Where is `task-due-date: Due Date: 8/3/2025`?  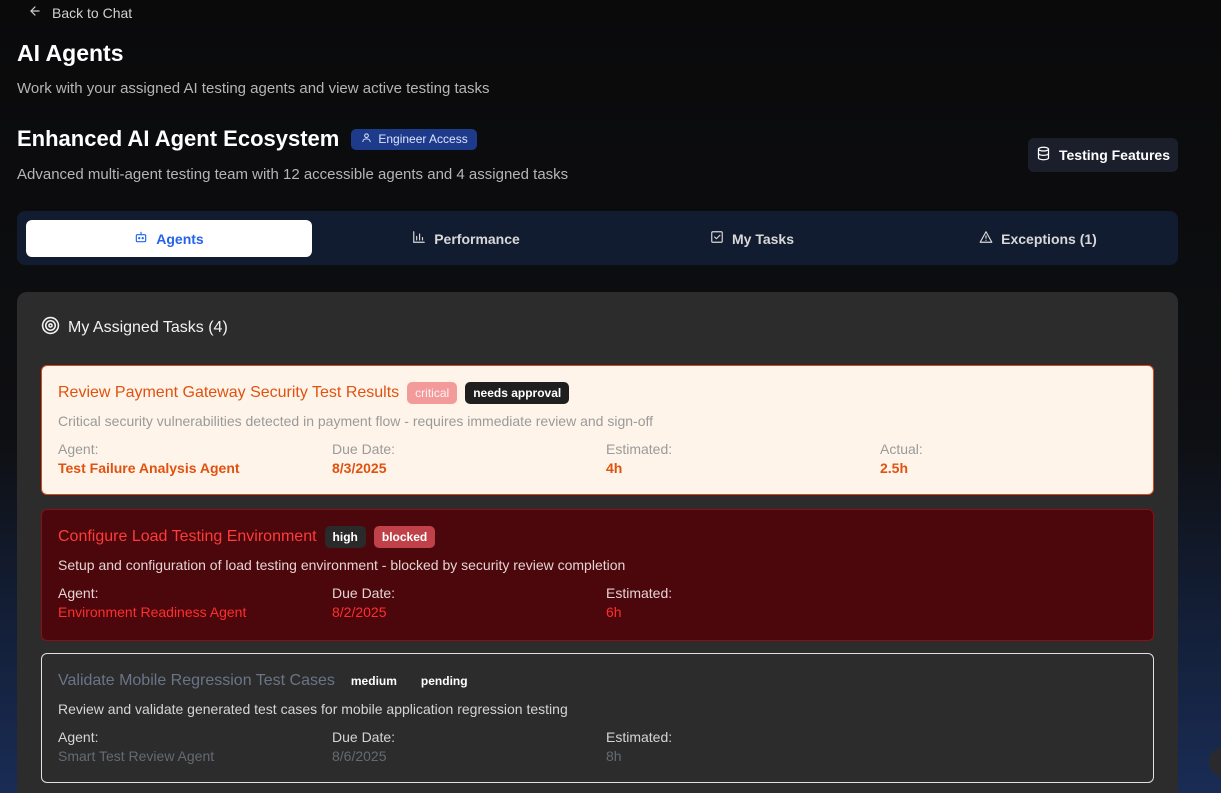 task-due-date: Due Date: 8/3/2025 is located at coordinates (363, 458).